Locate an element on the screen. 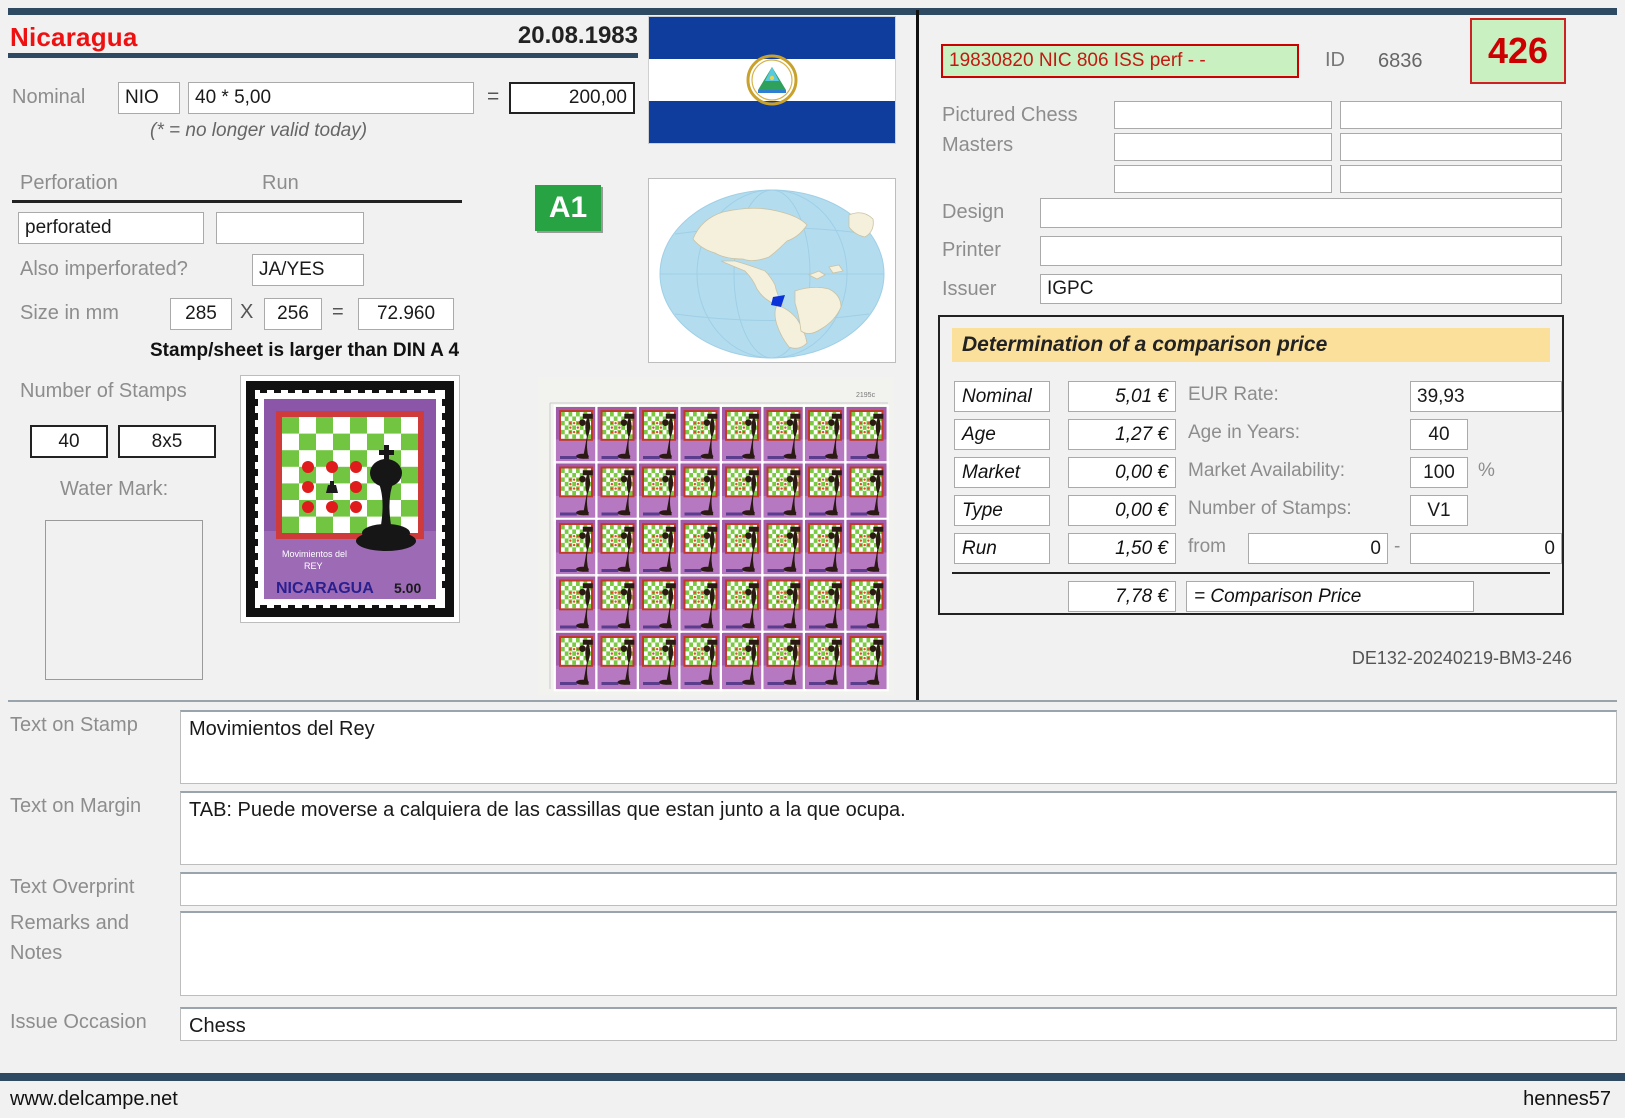 The height and width of the screenshot is (1118, 1625). footer-username: hennes57 is located at coordinates (1567, 1099).